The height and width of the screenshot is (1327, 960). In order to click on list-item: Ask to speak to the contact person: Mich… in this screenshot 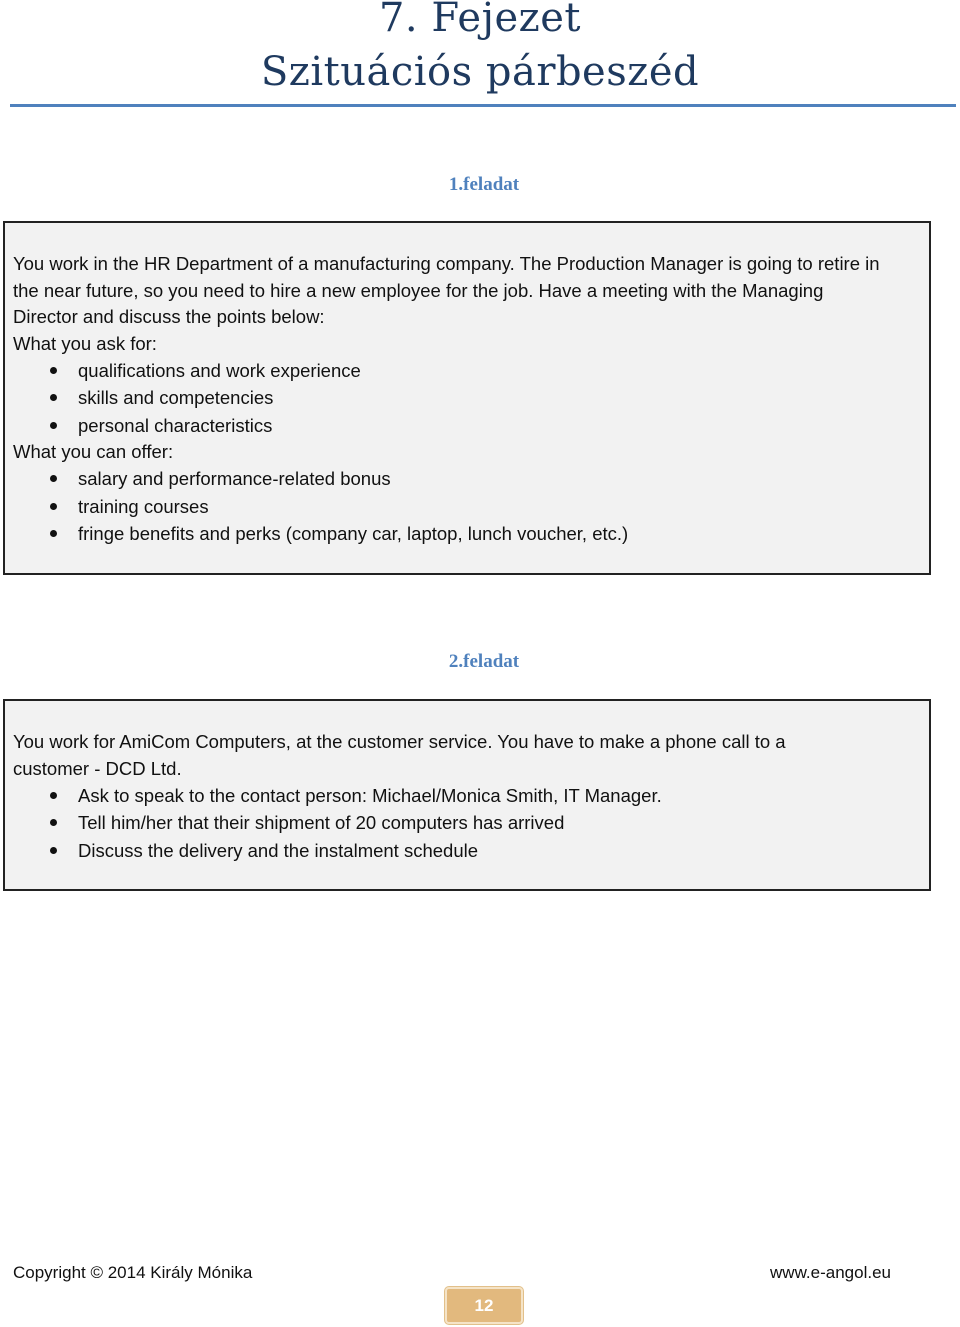, I will do `click(467, 795)`.